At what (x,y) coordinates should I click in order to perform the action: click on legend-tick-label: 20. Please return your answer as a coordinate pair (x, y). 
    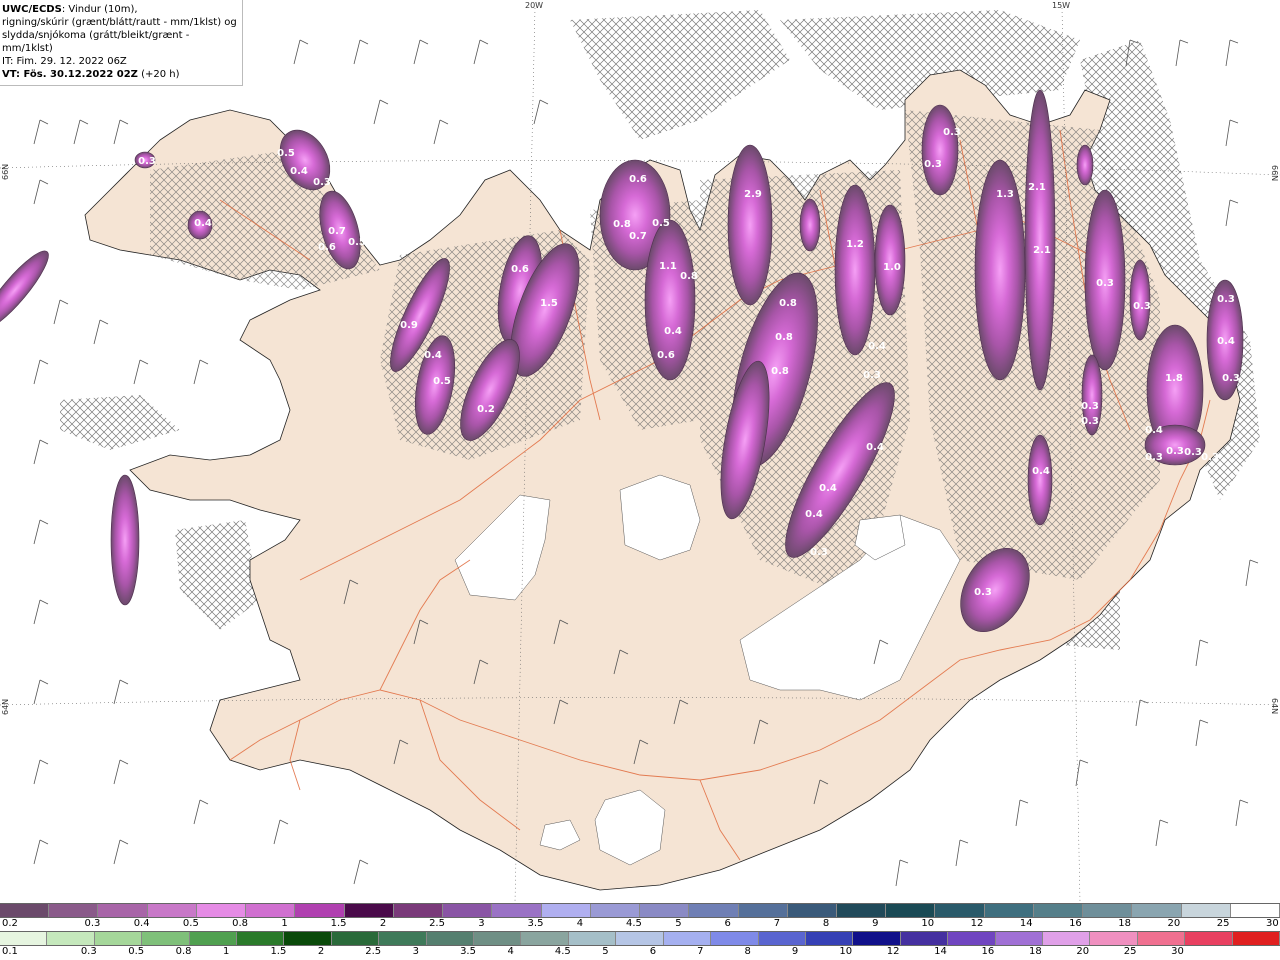
    Looking at the image, I should click on (1174, 923).